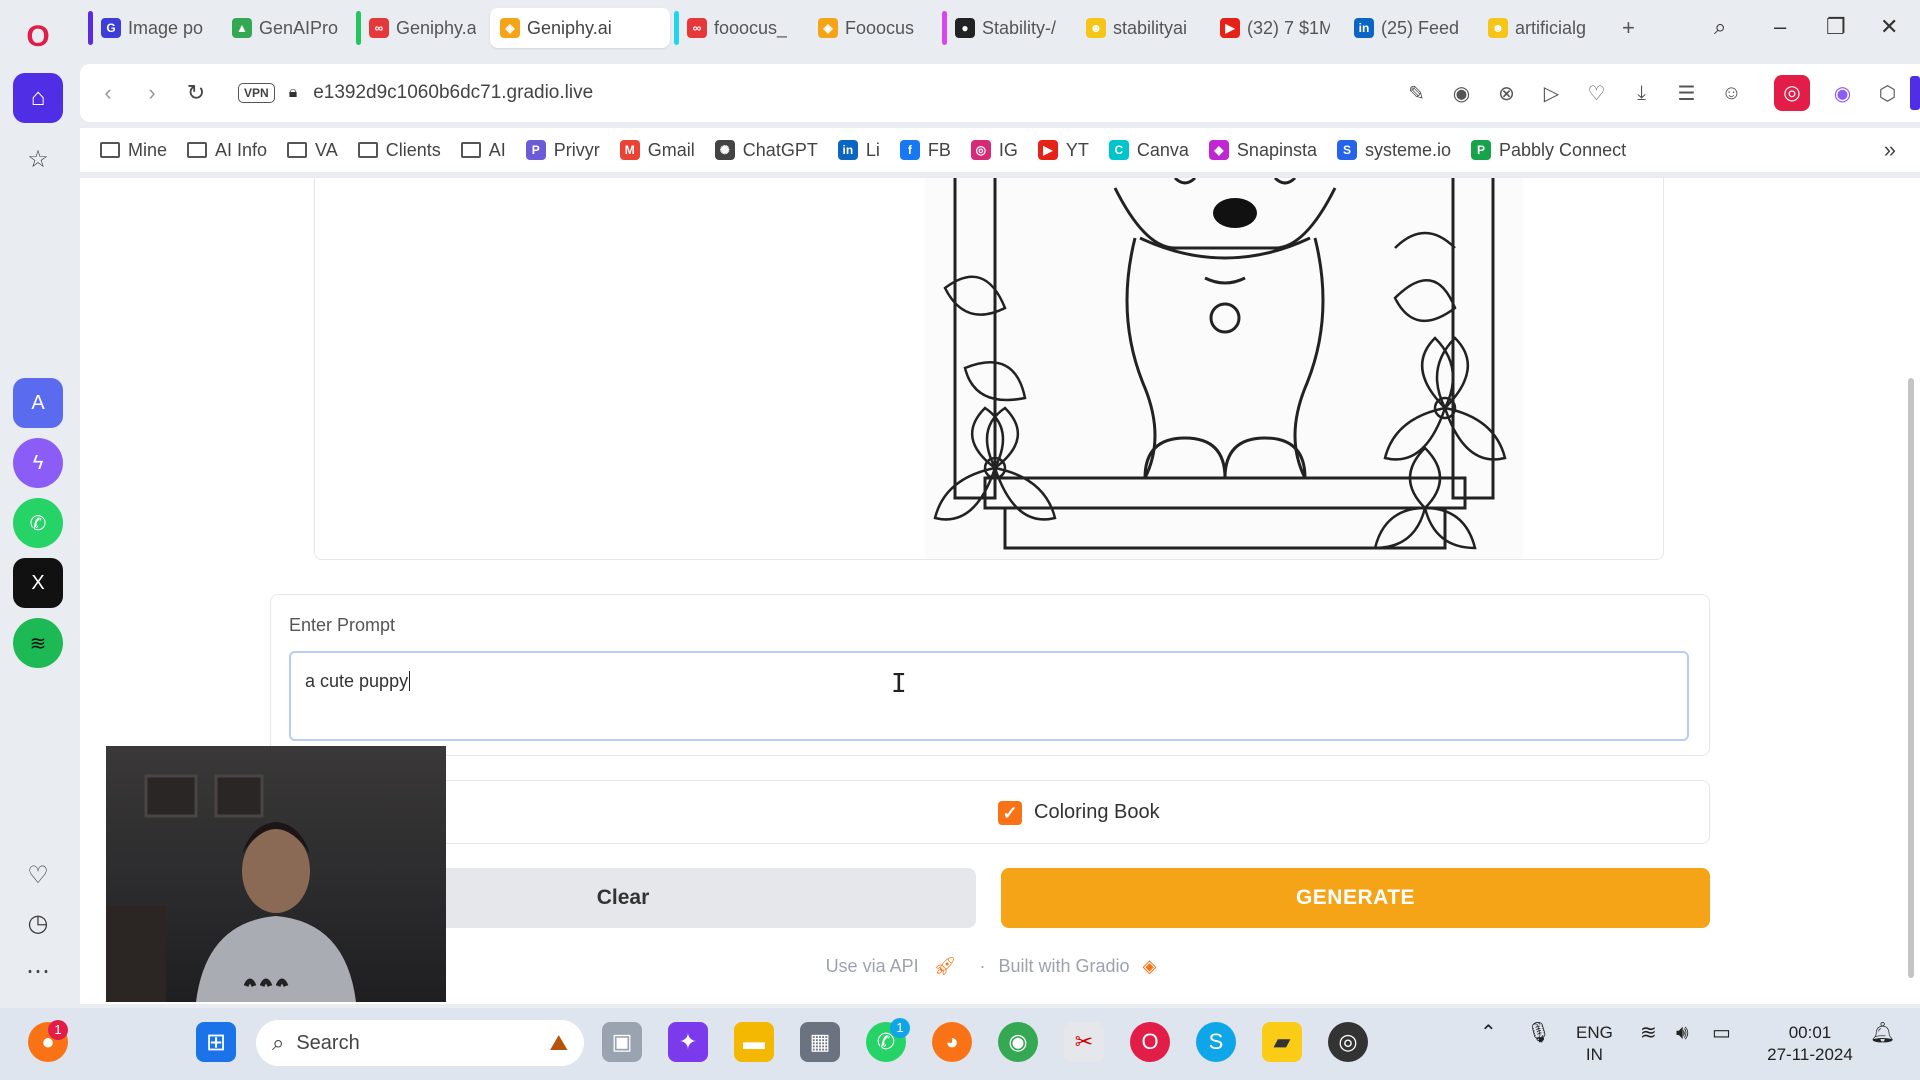  I want to click on copilot-icon: ✦, so click(688, 1042).